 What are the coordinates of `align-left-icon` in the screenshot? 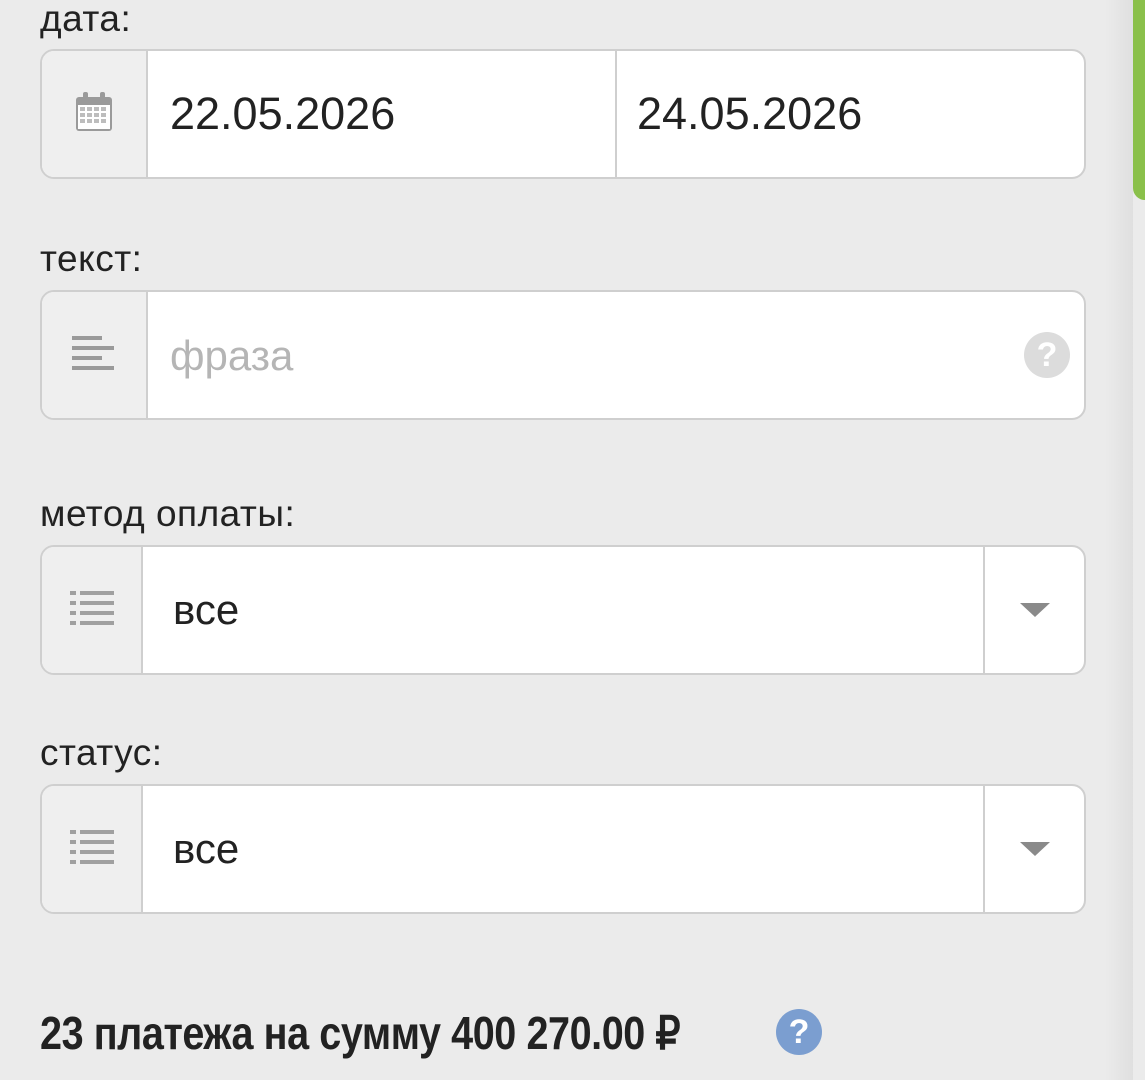 It's located at (94, 355).